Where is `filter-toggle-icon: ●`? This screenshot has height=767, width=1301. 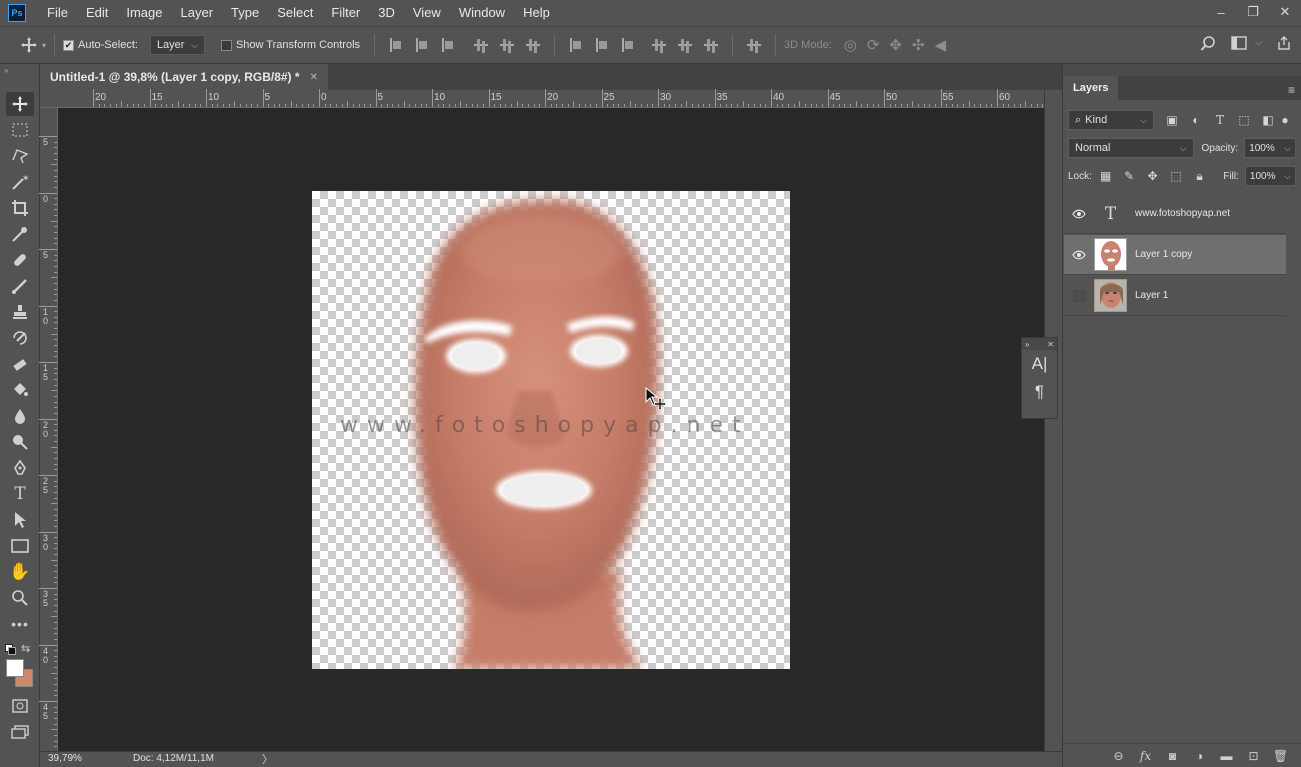
filter-toggle-icon: ● is located at coordinates (1285, 120).